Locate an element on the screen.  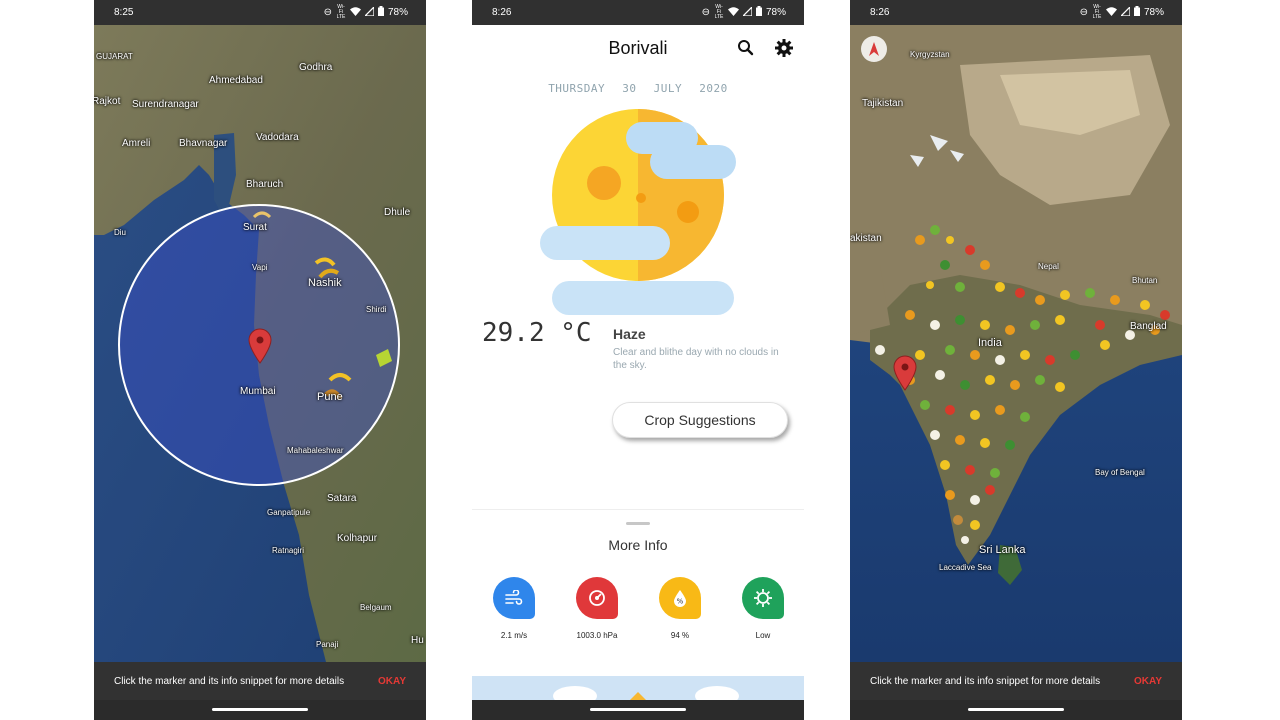
map-label: Vapi is located at coordinates (260, 267).